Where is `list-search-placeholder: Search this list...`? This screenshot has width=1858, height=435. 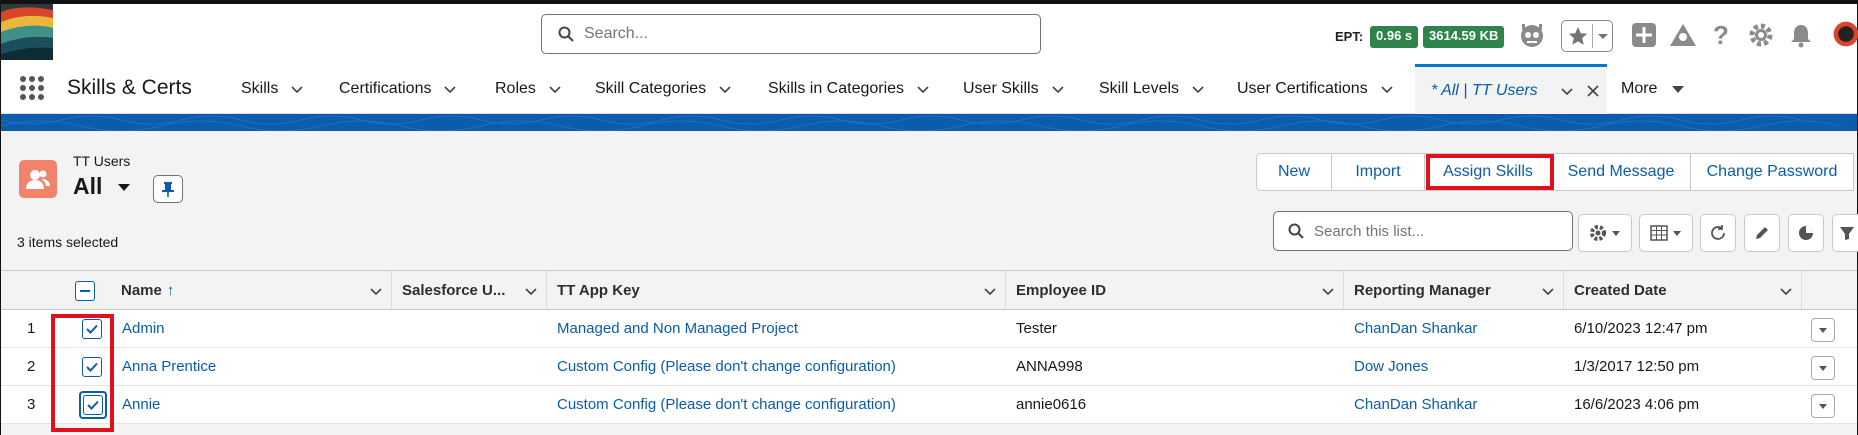
list-search-placeholder: Search this list... is located at coordinates (1369, 231).